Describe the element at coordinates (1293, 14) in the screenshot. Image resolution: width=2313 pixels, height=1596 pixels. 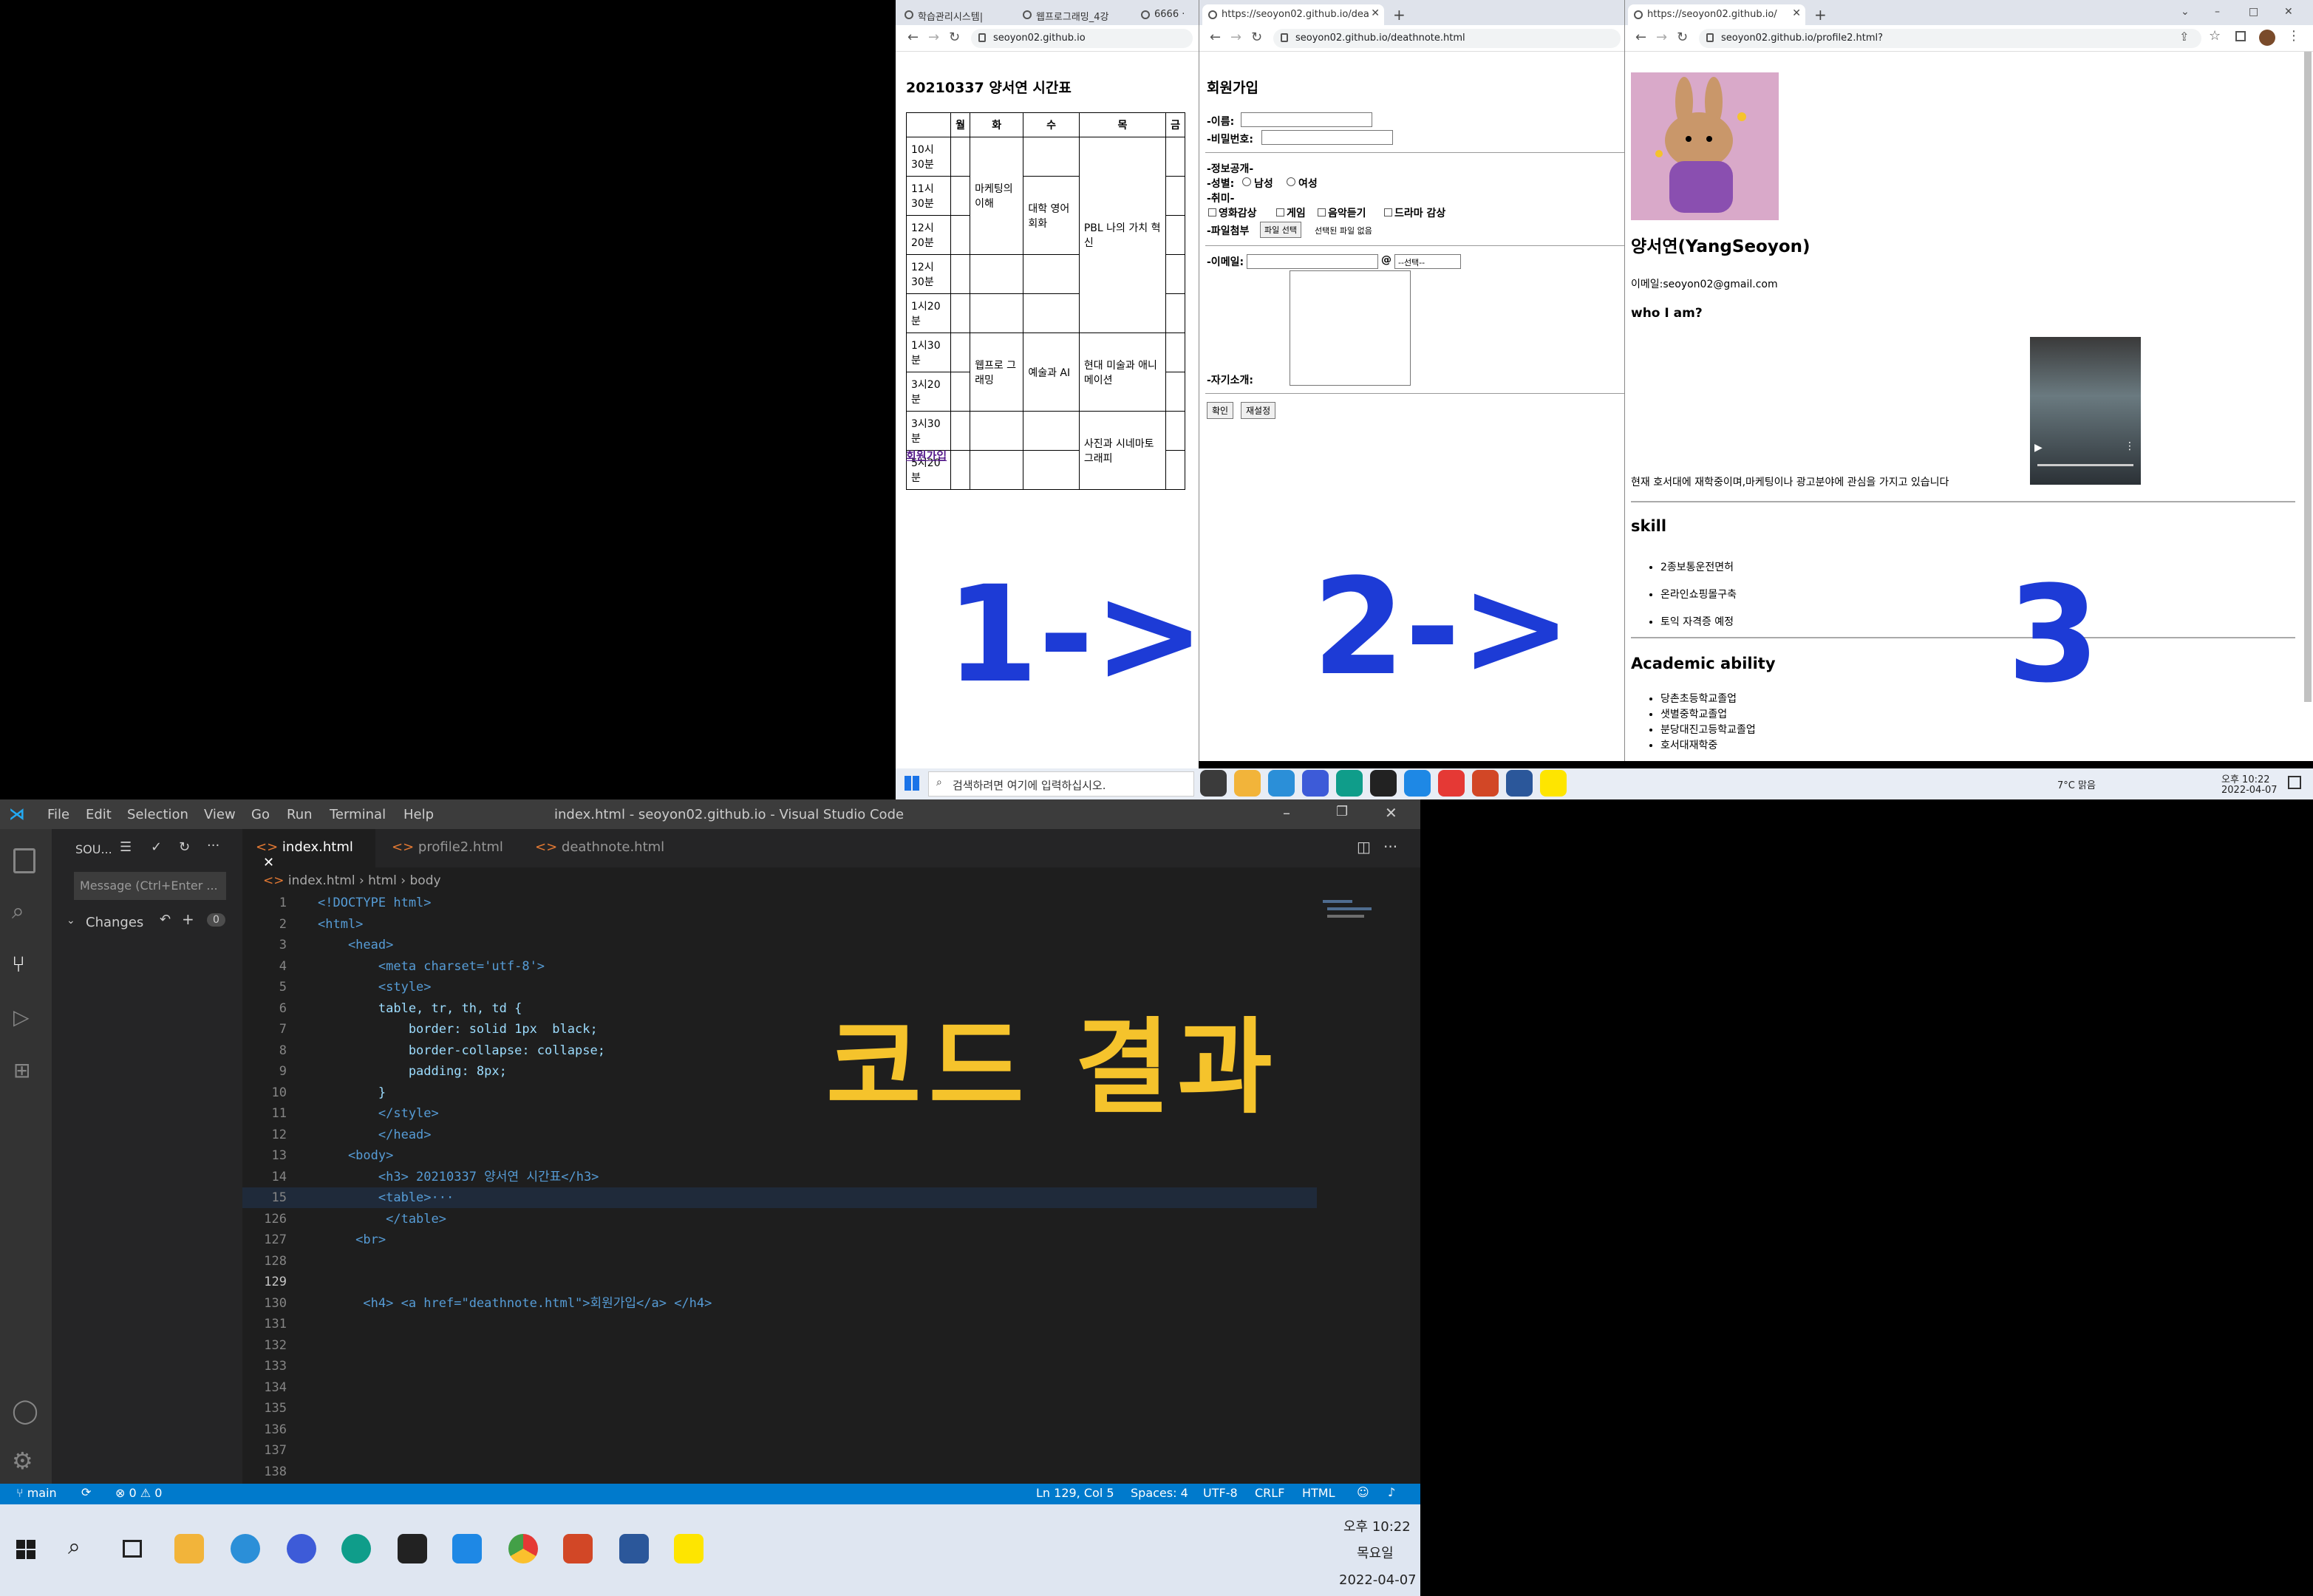
I see `tab-deathnote: https://seoyon02.github.io/dea ✕` at that location.